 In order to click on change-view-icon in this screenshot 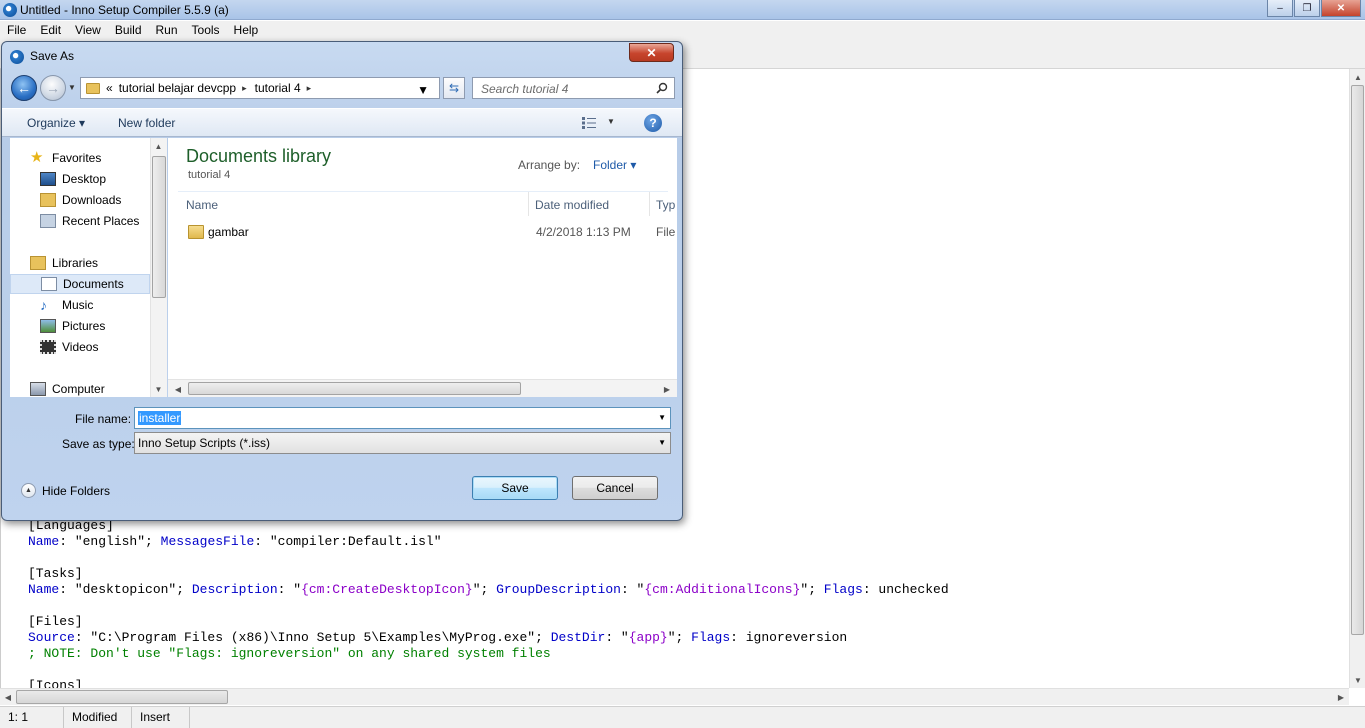, I will do `click(589, 123)`.